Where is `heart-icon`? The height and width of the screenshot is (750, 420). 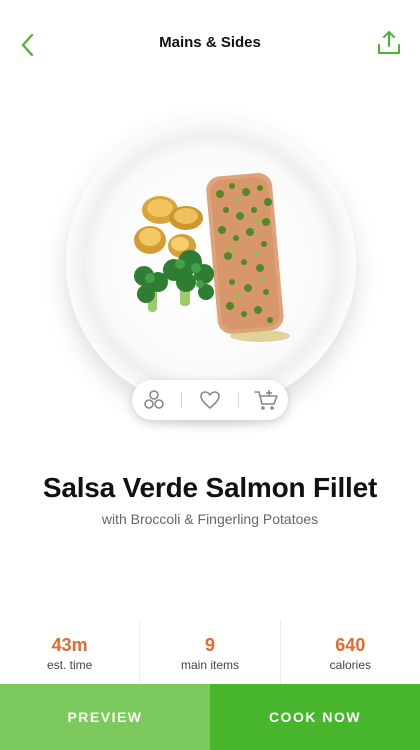
heart-icon is located at coordinates (210, 400).